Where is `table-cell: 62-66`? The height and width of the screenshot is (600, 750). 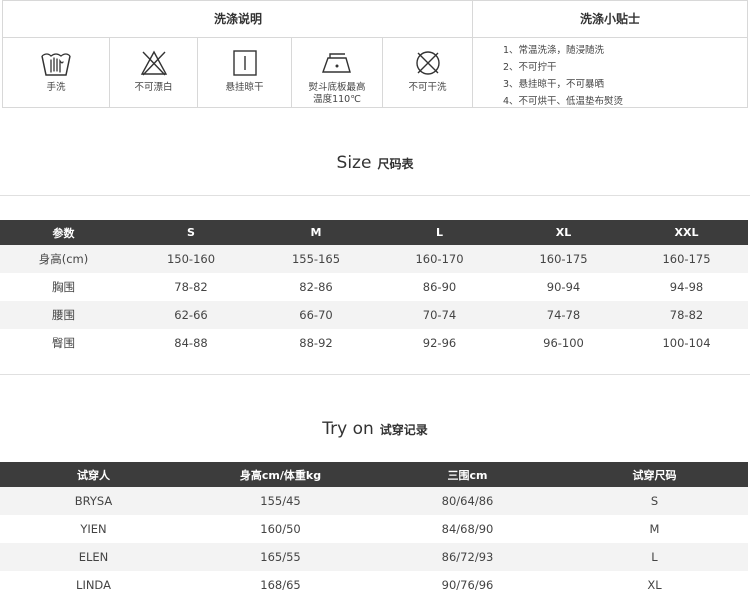 table-cell: 62-66 is located at coordinates (191, 315).